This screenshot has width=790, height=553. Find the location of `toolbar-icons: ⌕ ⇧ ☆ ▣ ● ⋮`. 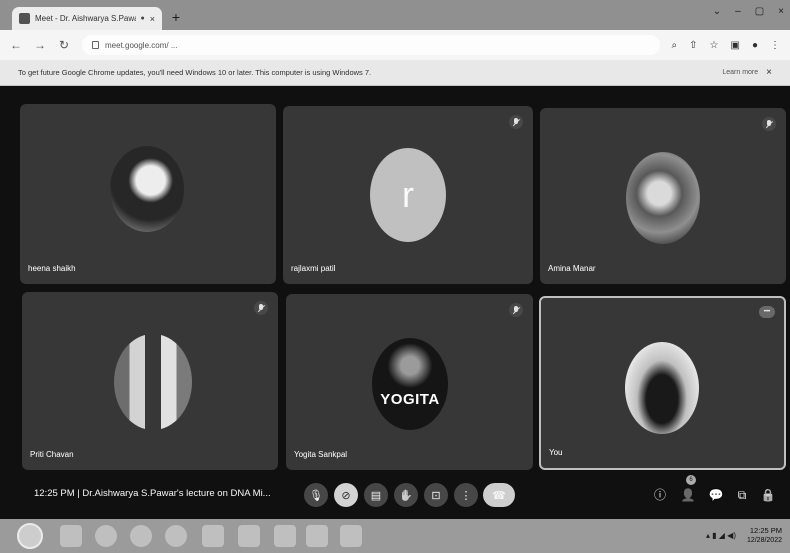

toolbar-icons: ⌕ ⇧ ☆ ▣ ● ⋮ is located at coordinates (726, 45).